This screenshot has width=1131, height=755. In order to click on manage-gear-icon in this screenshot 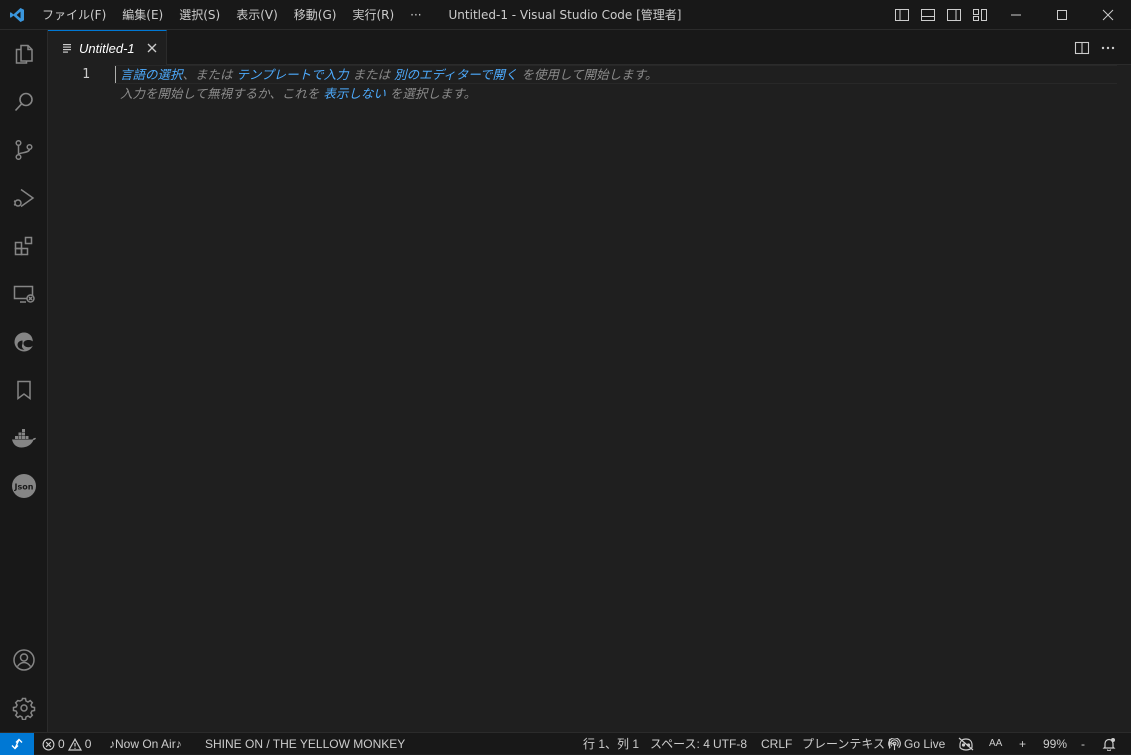, I will do `click(24, 708)`.